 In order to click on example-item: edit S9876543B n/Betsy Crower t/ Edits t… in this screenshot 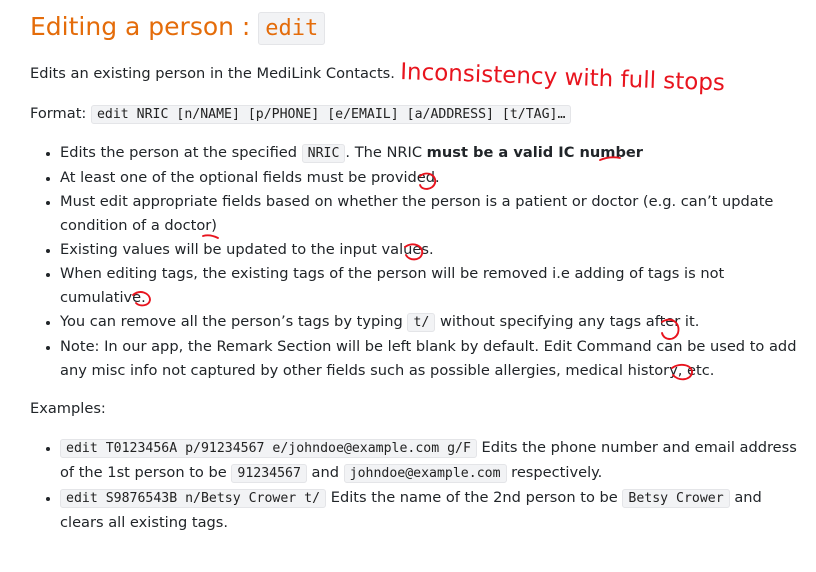, I will do `click(432, 510)`.